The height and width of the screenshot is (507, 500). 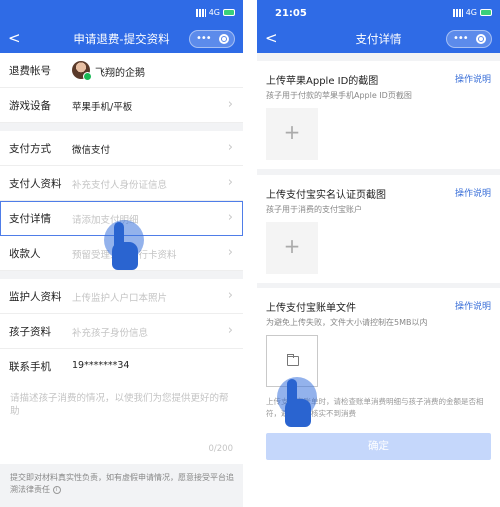 I want to click on section-title: 上传支付宝账单文件, so click(x=311, y=308).